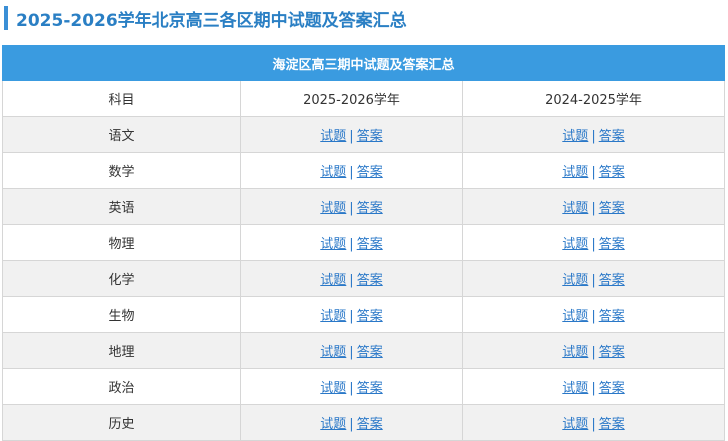 Image resolution: width=728 pixels, height=441 pixels. Describe the element at coordinates (593, 98) in the screenshot. I see `header-year-2024-2025: 2024-2025学年` at that location.